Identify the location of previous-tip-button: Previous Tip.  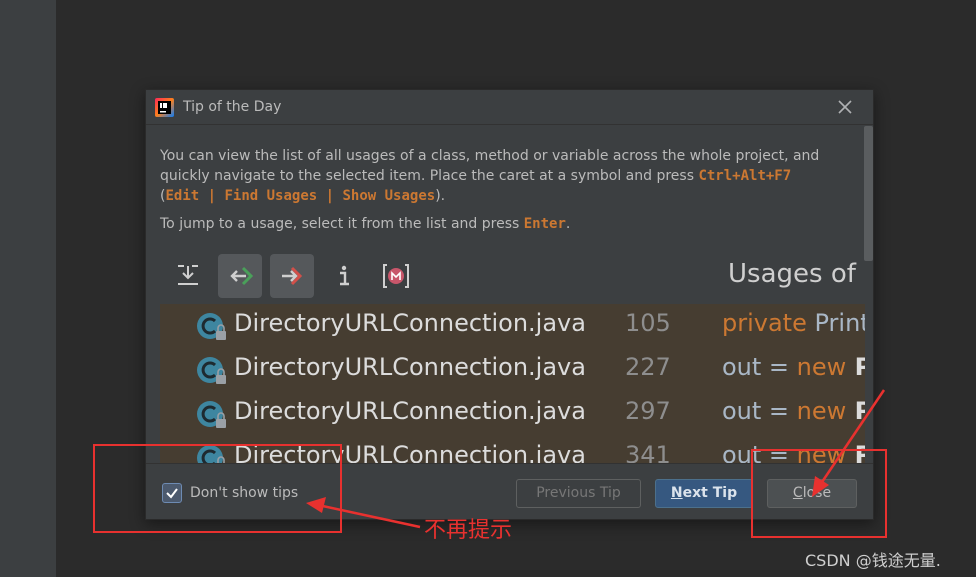
(578, 493).